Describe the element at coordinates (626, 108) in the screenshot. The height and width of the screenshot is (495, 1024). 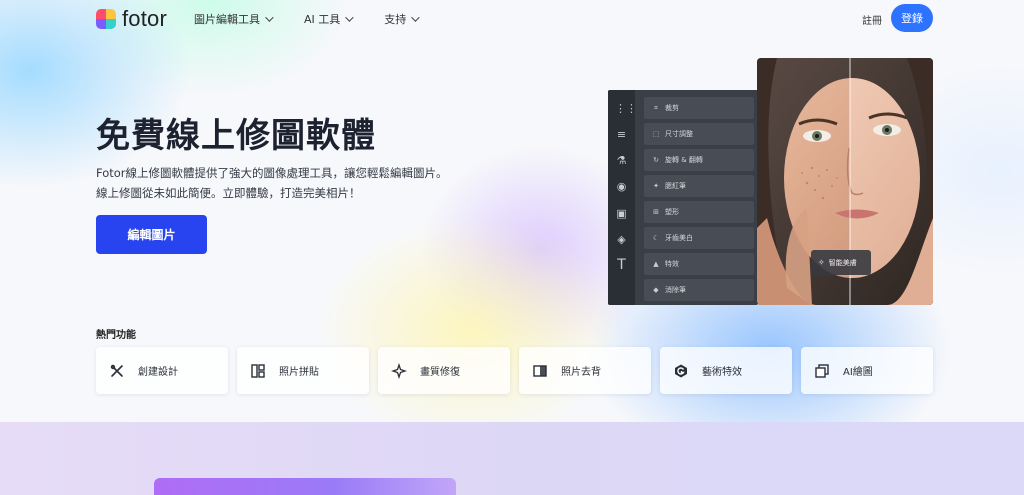
I see `grid-icon: ⋮⋮` at that location.